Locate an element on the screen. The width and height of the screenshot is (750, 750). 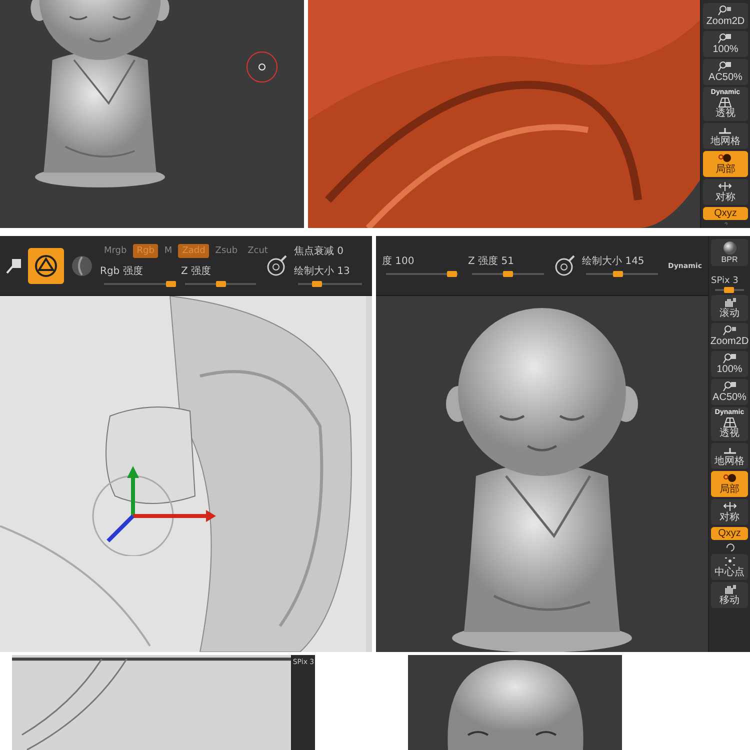
center-point-icon is located at coordinates (729, 561).